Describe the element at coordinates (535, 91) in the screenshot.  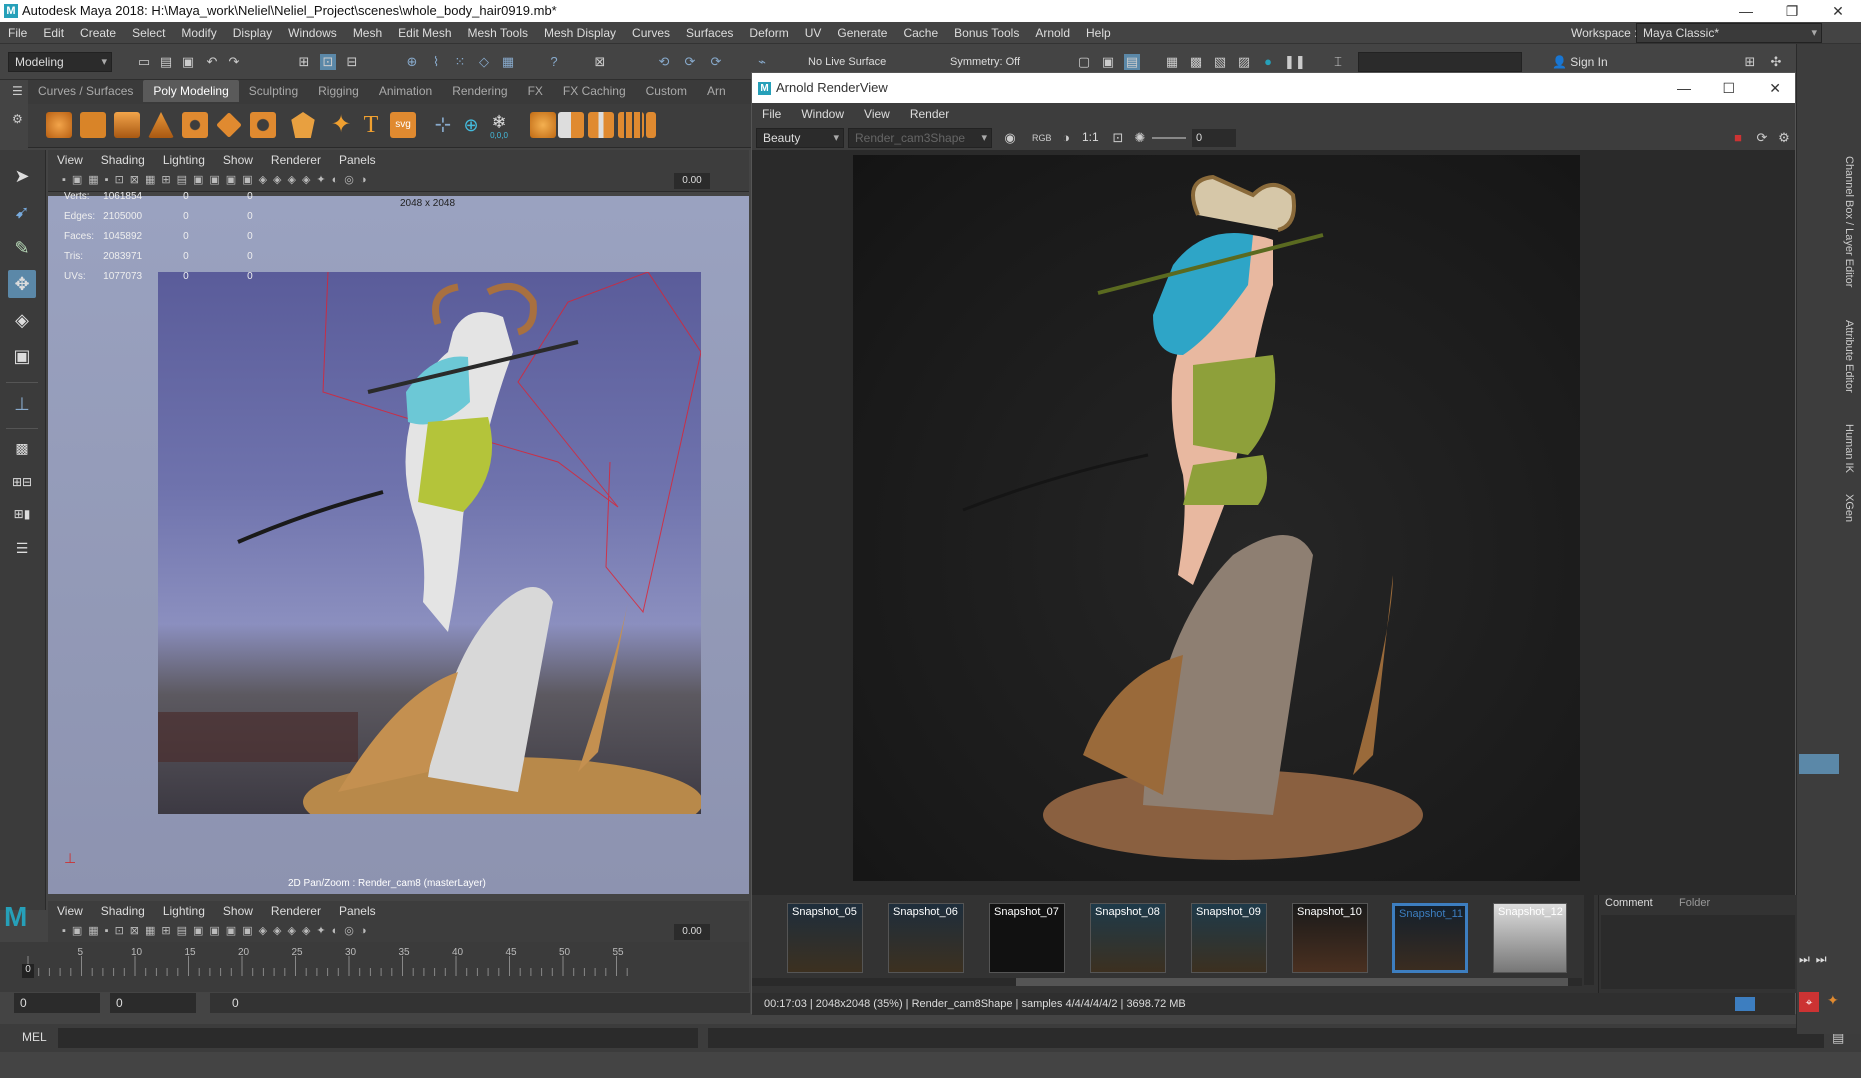
I see `shelf-tab-fx: FX` at that location.